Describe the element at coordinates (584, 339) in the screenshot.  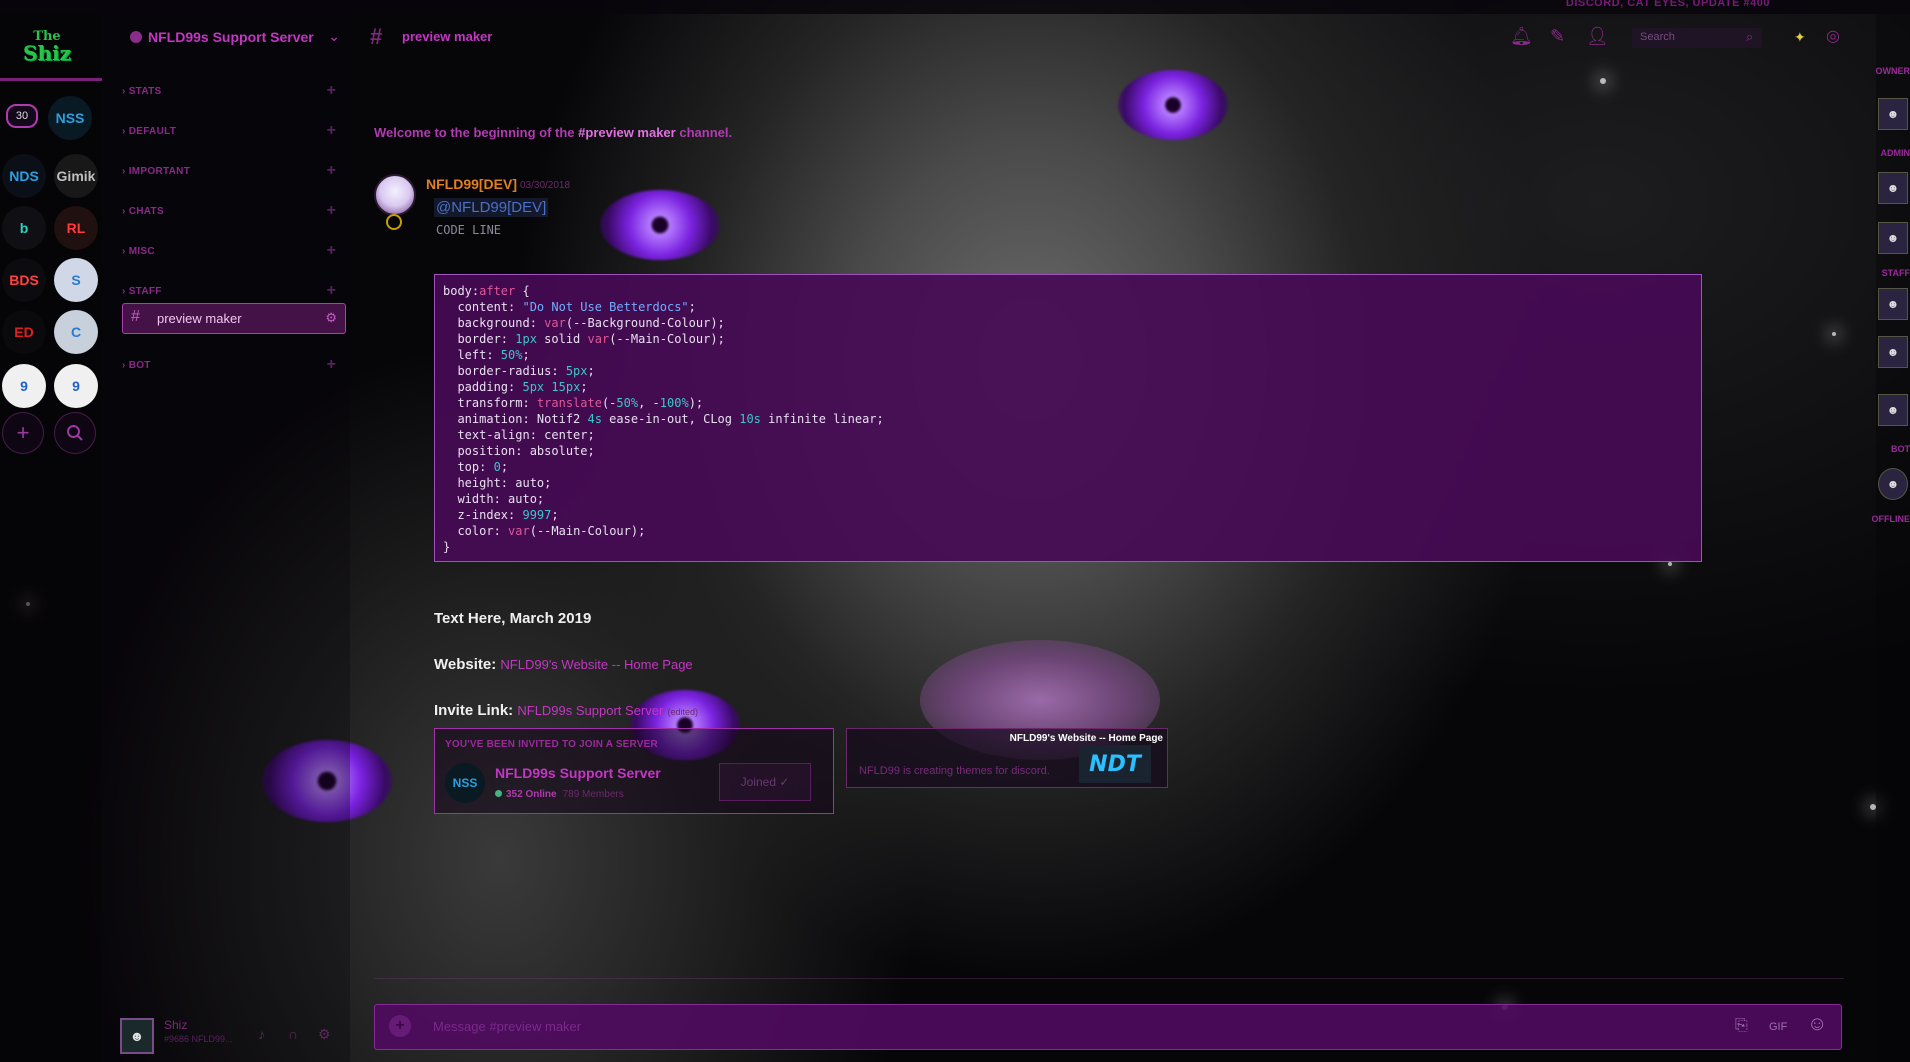
I see `code-line: border: 1px solid var(--Main-Colour);` at that location.